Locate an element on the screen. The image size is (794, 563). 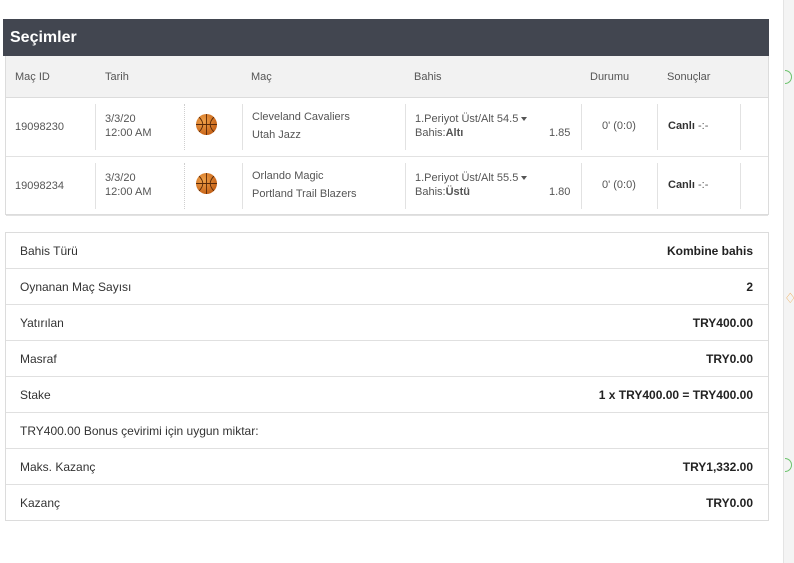
bet-market: 1.Periyot Üst/Alt 55.5 is located at coordinates (471, 178).